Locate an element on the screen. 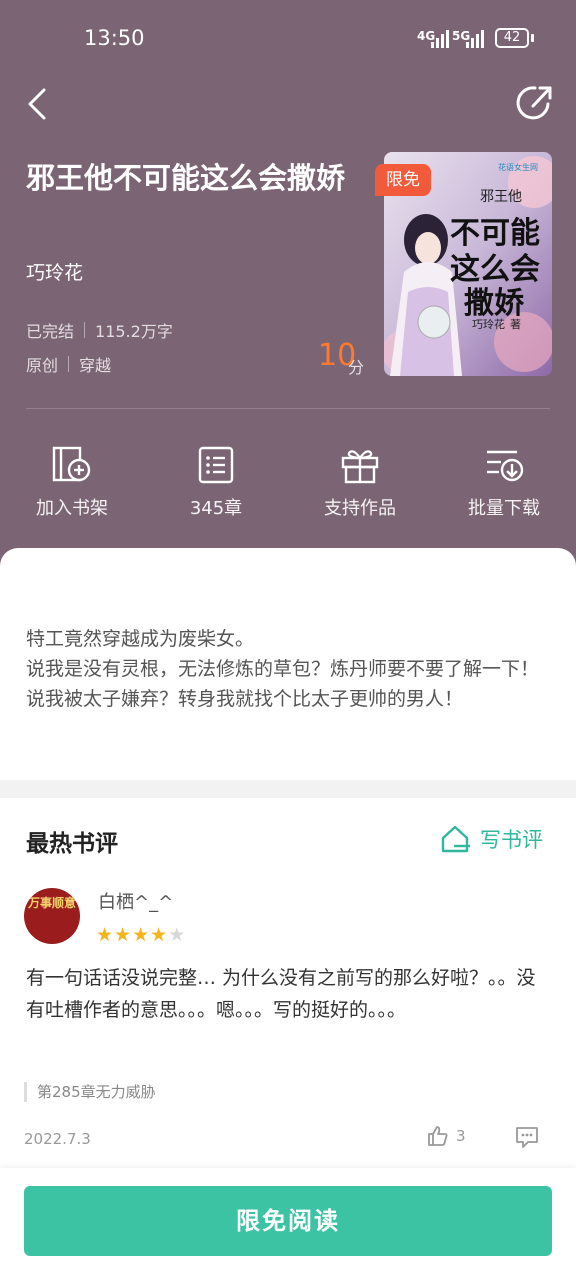 The height and width of the screenshot is (1280, 576). status-bar: 13:50 4G 5G 42 is located at coordinates (288, 40).